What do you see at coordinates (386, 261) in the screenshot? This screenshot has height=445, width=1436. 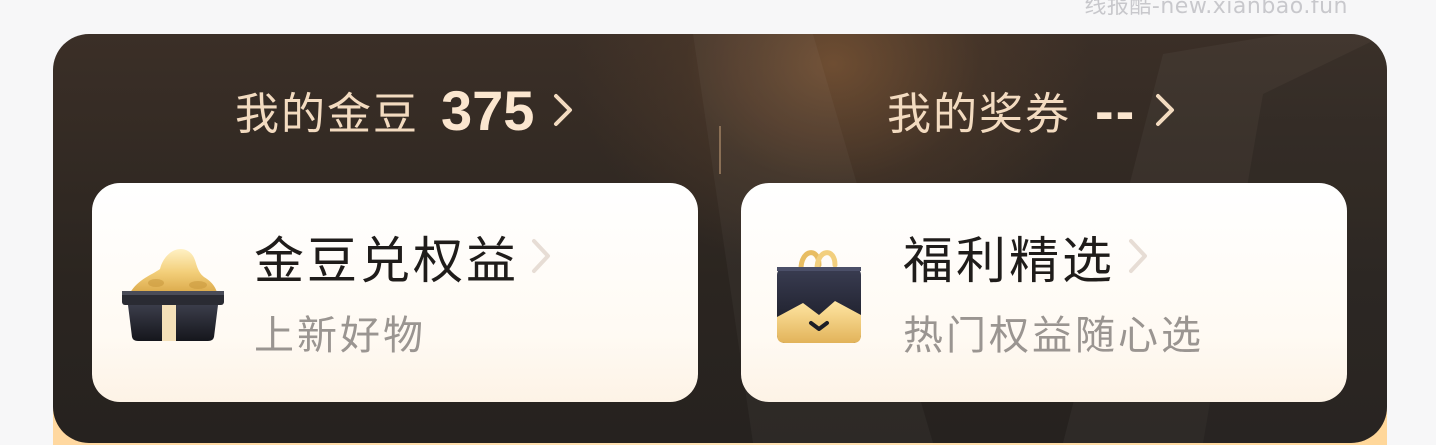 I see `card-title: 金豆兑权益` at bounding box center [386, 261].